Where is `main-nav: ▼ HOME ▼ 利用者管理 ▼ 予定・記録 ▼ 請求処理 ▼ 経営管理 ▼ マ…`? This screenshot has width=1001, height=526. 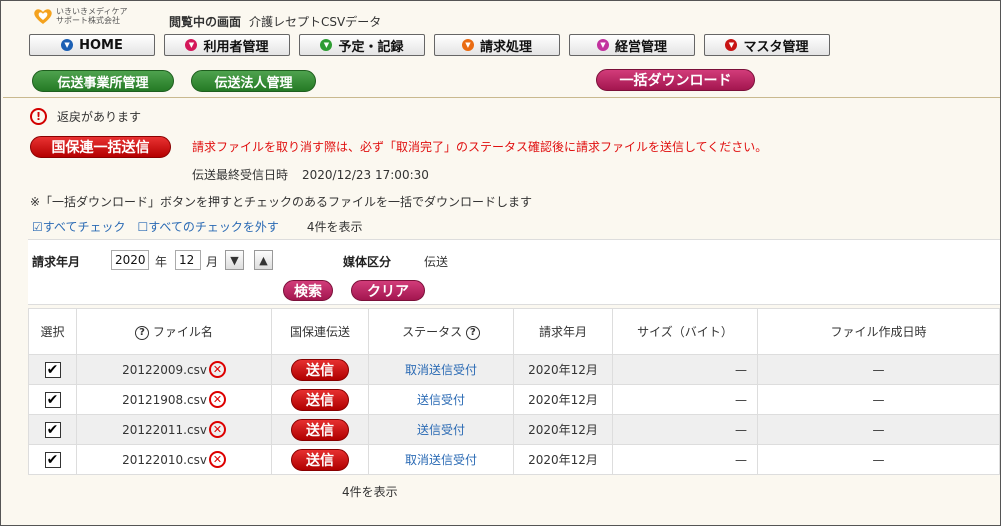
main-nav: ▼ HOME ▼ 利用者管理 ▼ 予定・記録 ▼ 請求処理 ▼ 経営管理 ▼ マ… is located at coordinates (434, 45).